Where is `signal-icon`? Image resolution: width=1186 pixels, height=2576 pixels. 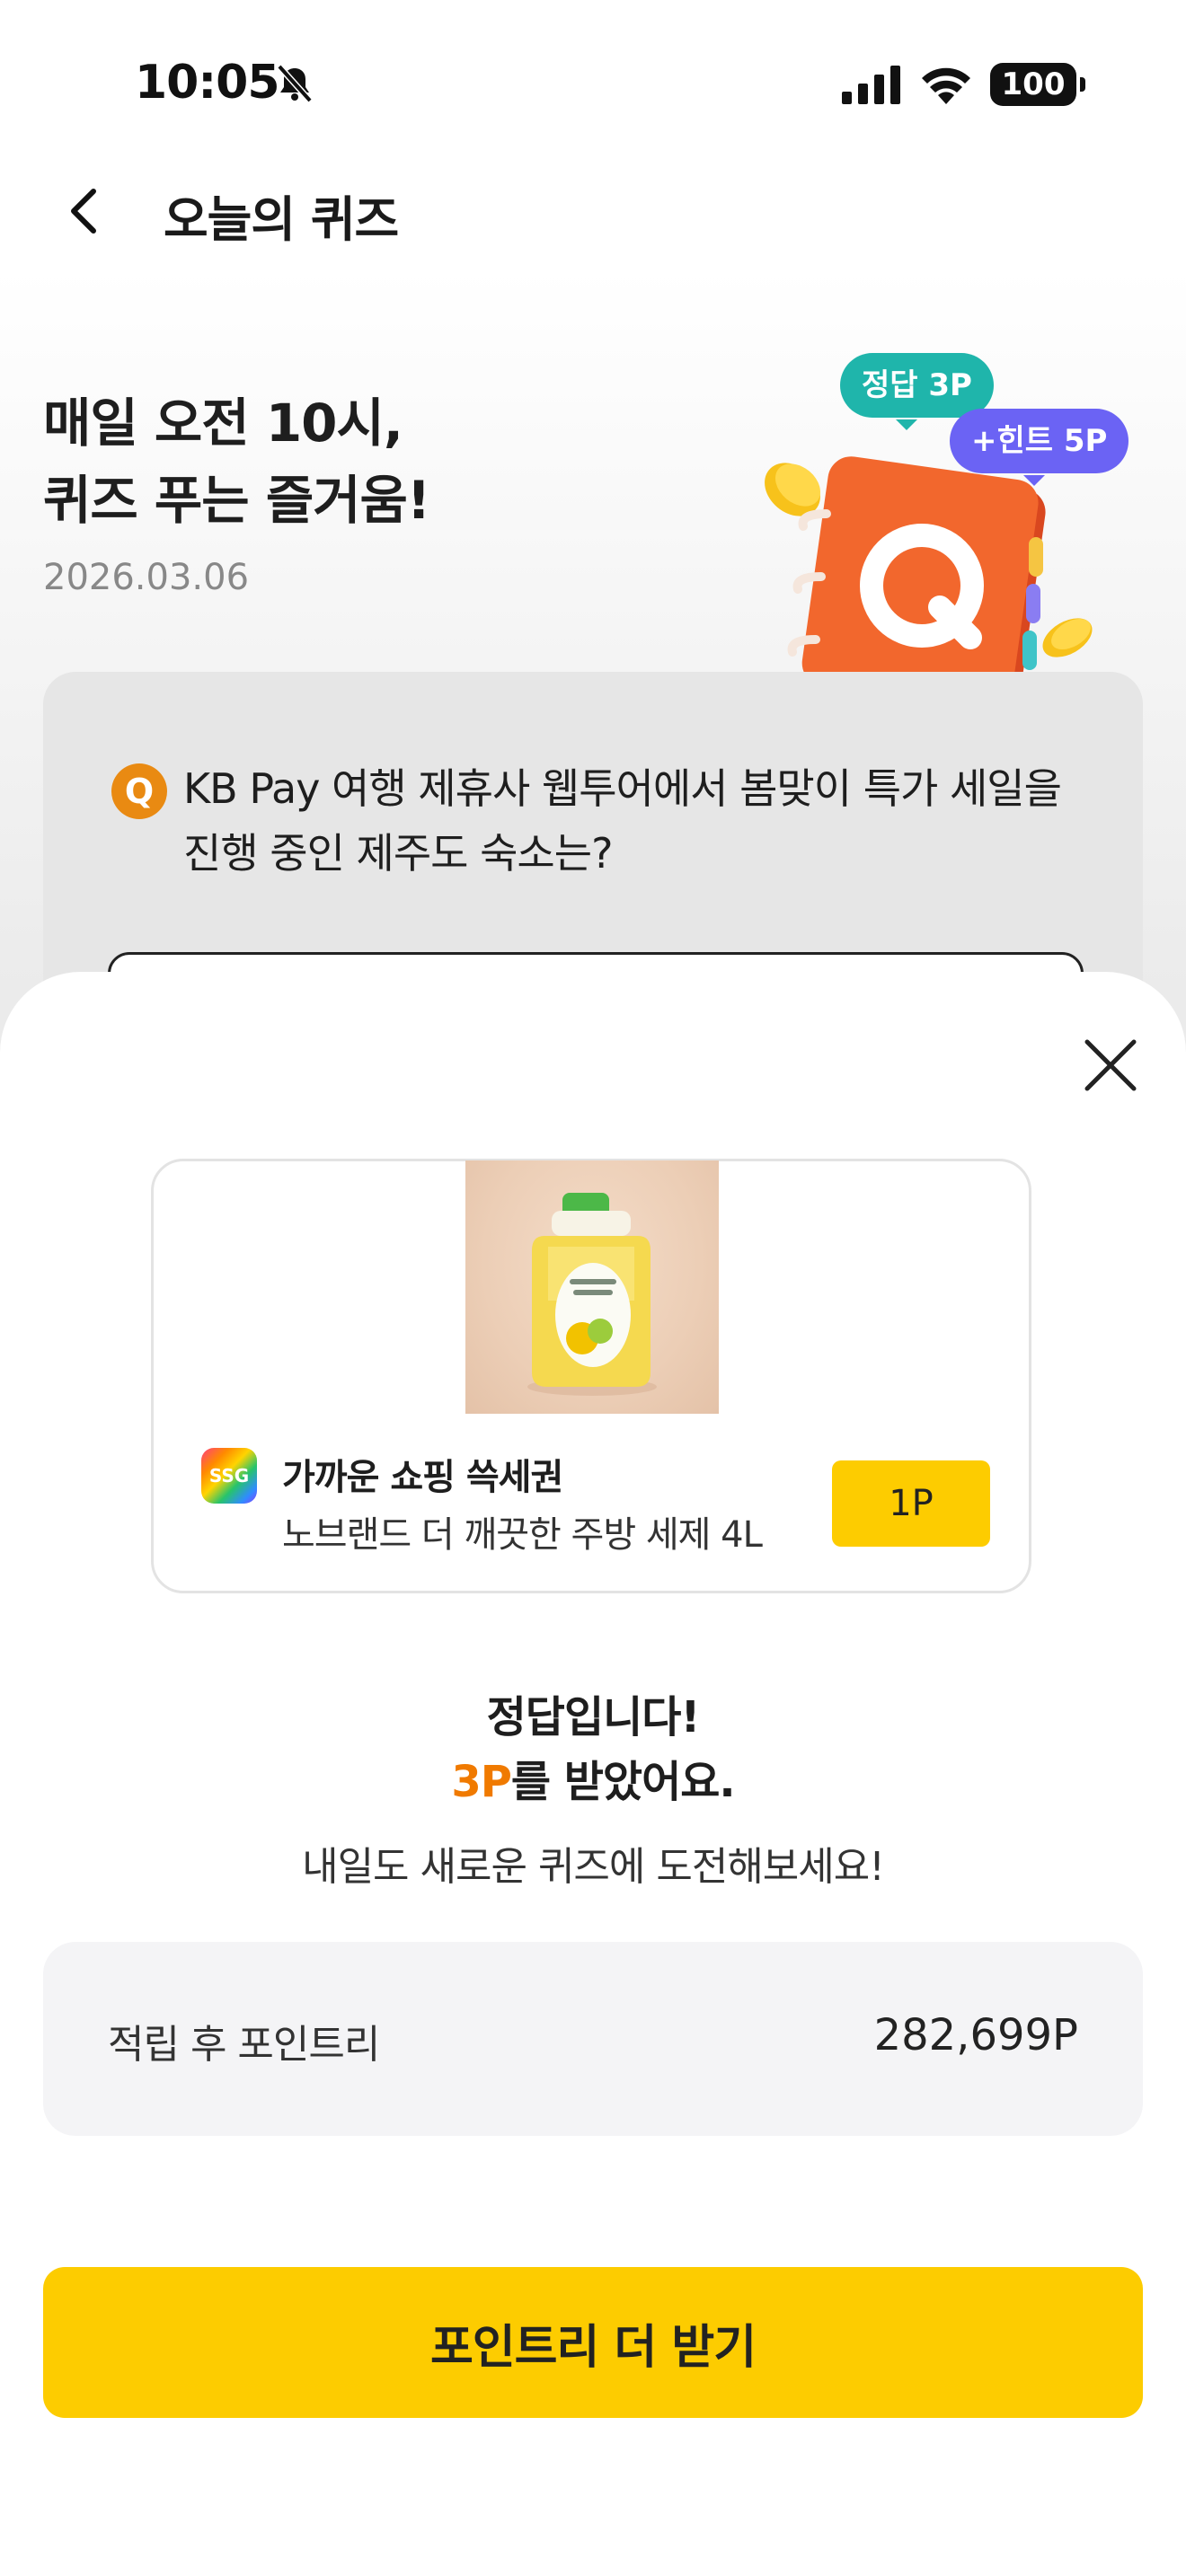 signal-icon is located at coordinates (871, 85).